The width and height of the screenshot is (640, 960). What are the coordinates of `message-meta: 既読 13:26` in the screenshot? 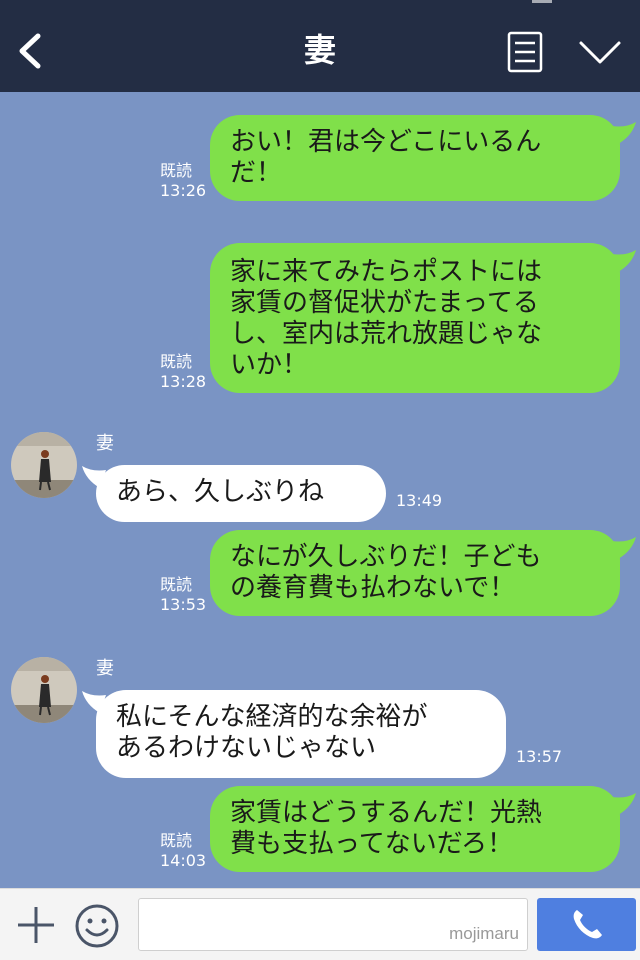 It's located at (183, 181).